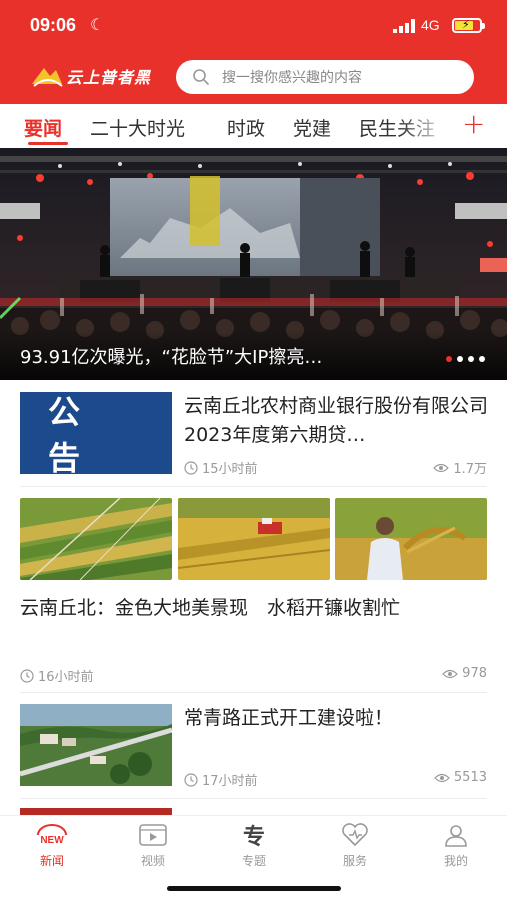 The image size is (507, 900). Describe the element at coordinates (470, 469) in the screenshot. I see `article-views-count: 1.7万` at that location.